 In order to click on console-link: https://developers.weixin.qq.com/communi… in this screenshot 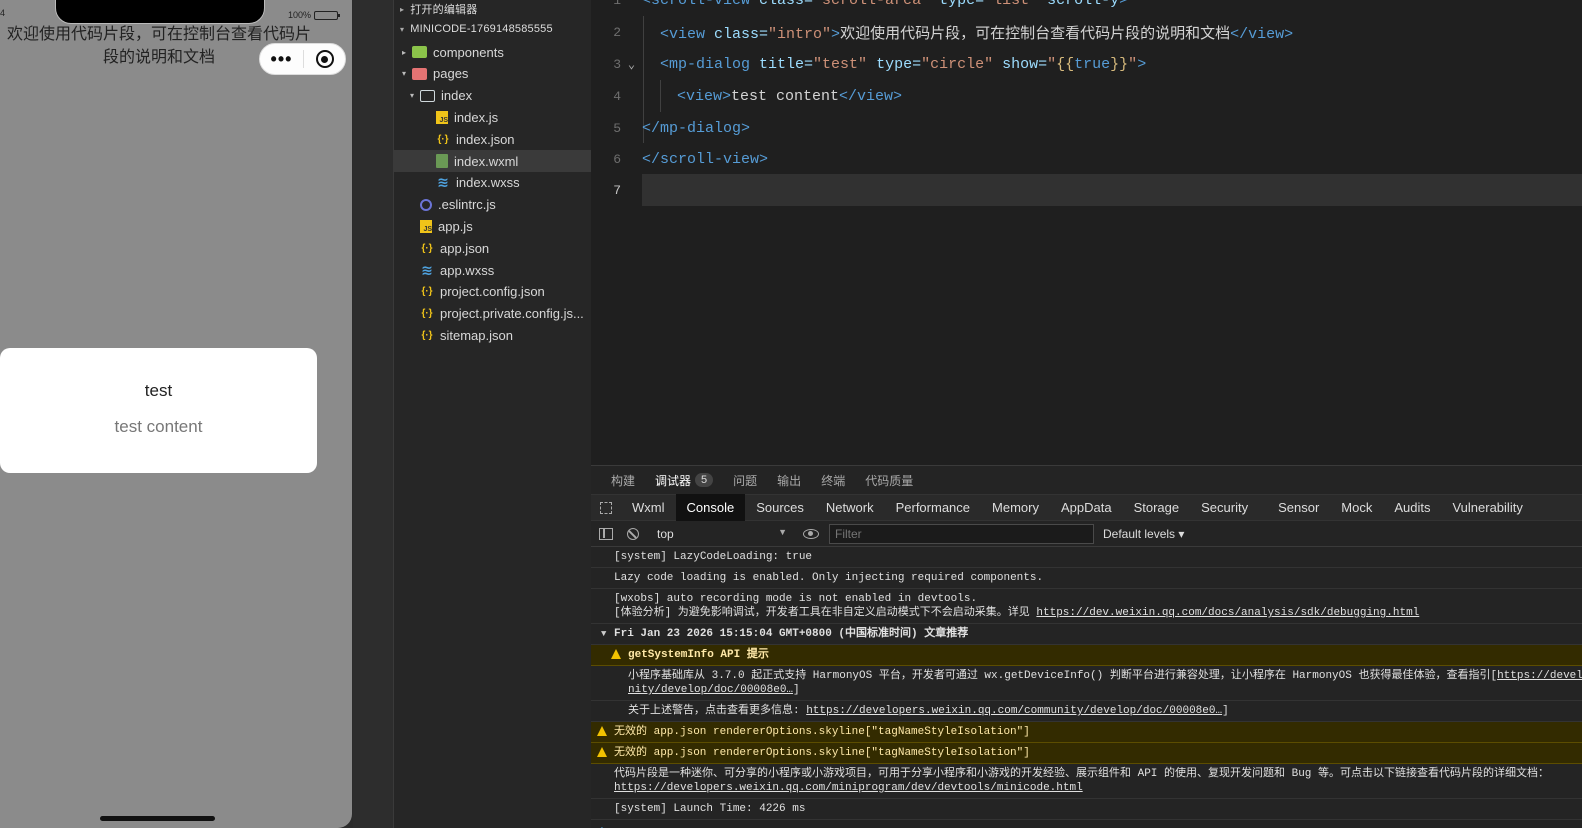, I will do `click(1014, 711)`.